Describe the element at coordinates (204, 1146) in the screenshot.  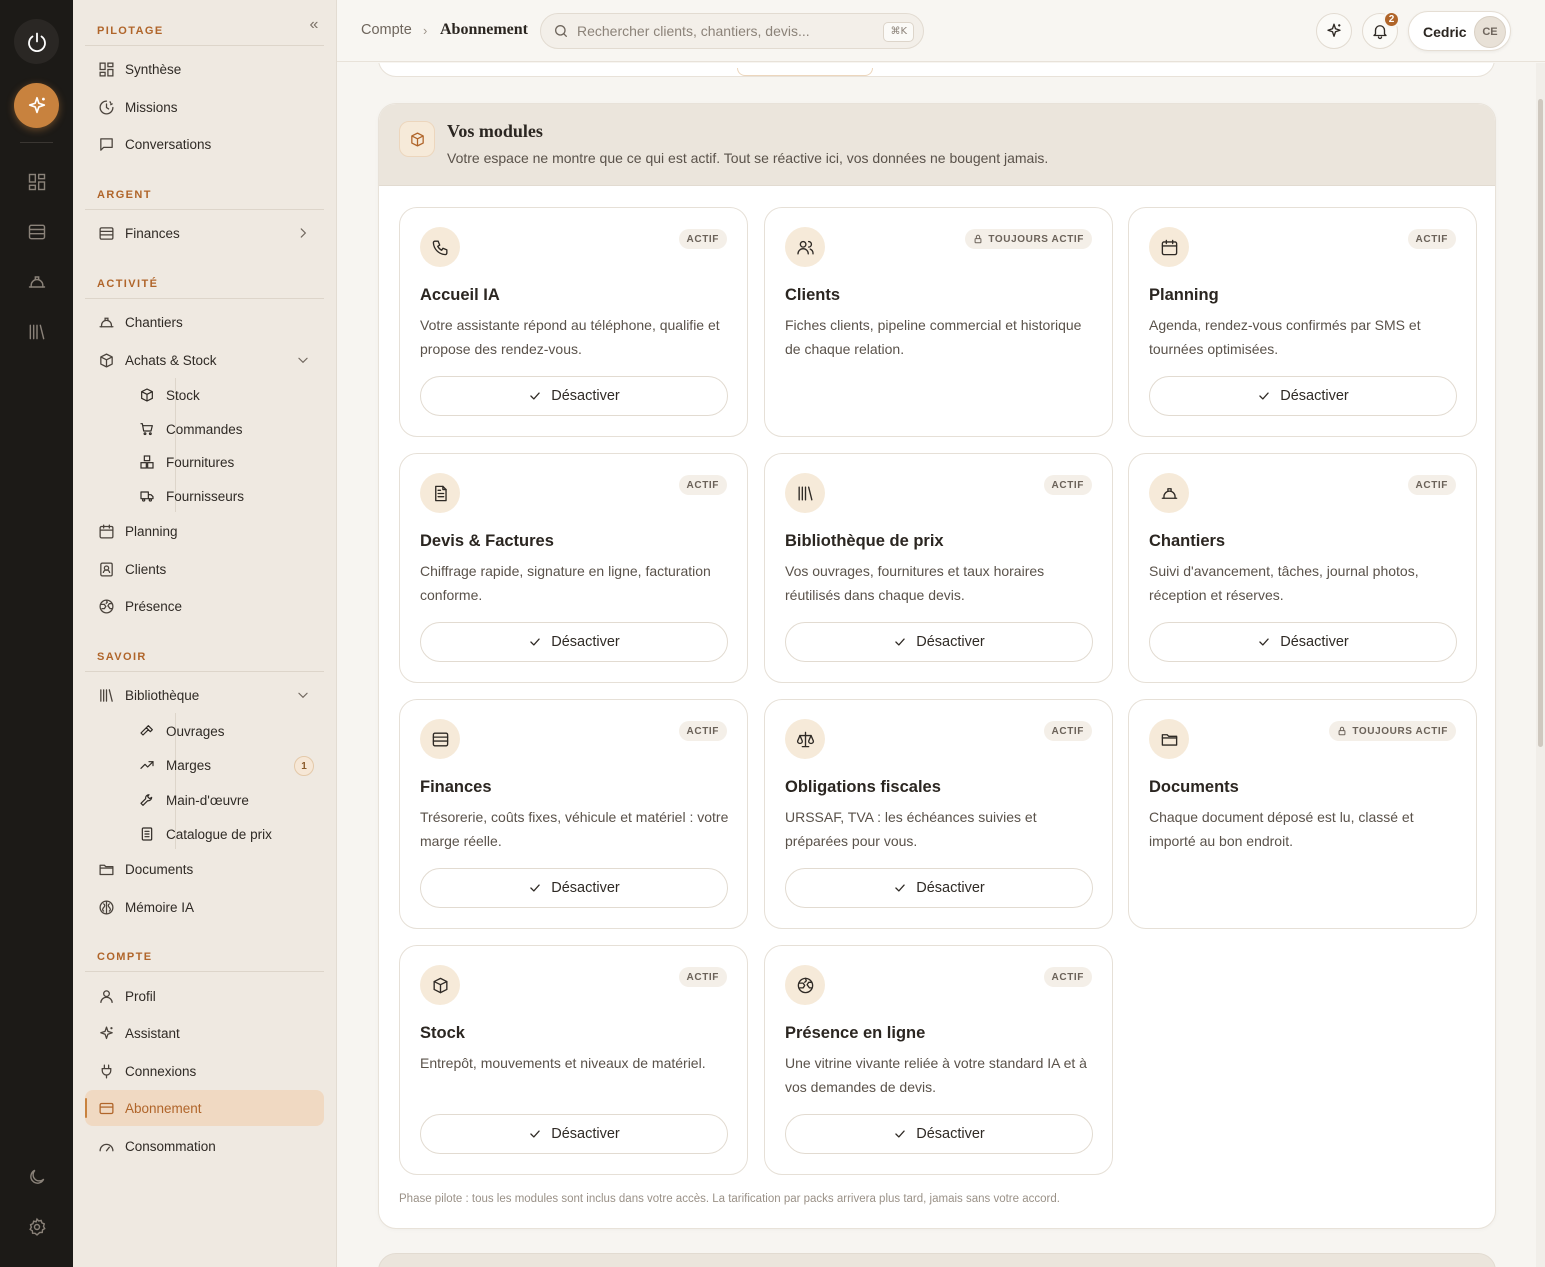
I see `sidebar-item-consommation: Consommation` at that location.